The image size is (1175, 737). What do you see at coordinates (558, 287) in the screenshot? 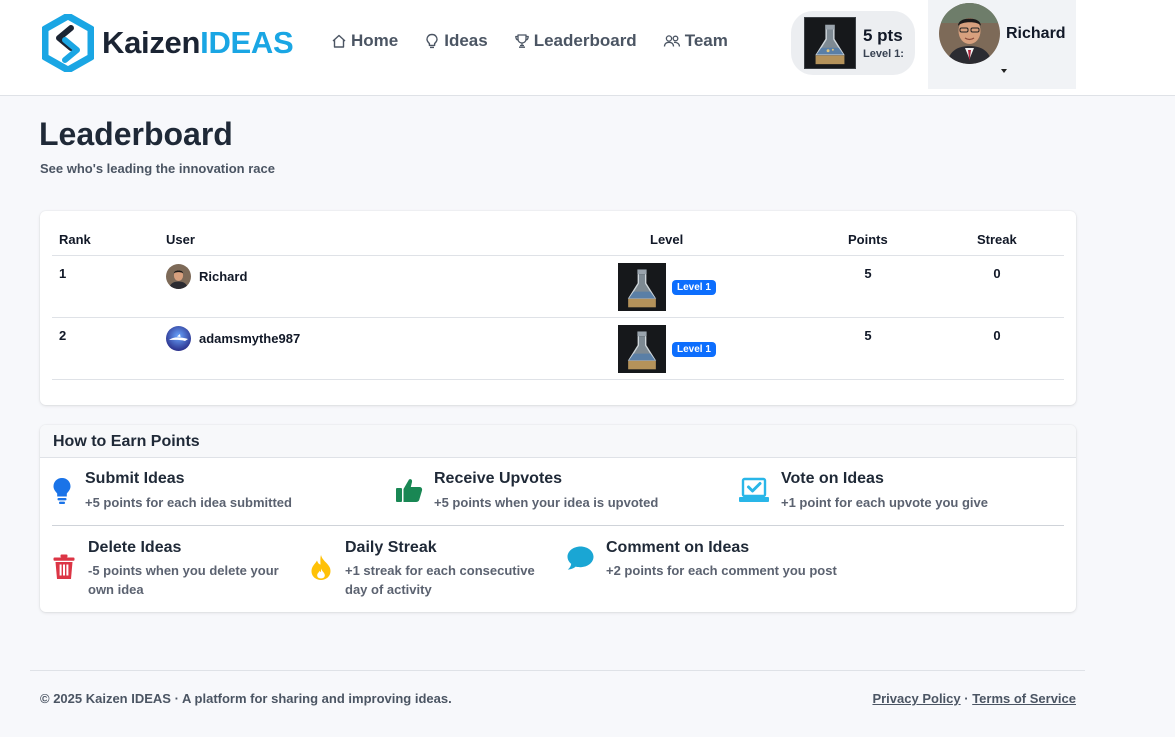
I see `table-row: 1 Richard Level 1 5 0` at bounding box center [558, 287].